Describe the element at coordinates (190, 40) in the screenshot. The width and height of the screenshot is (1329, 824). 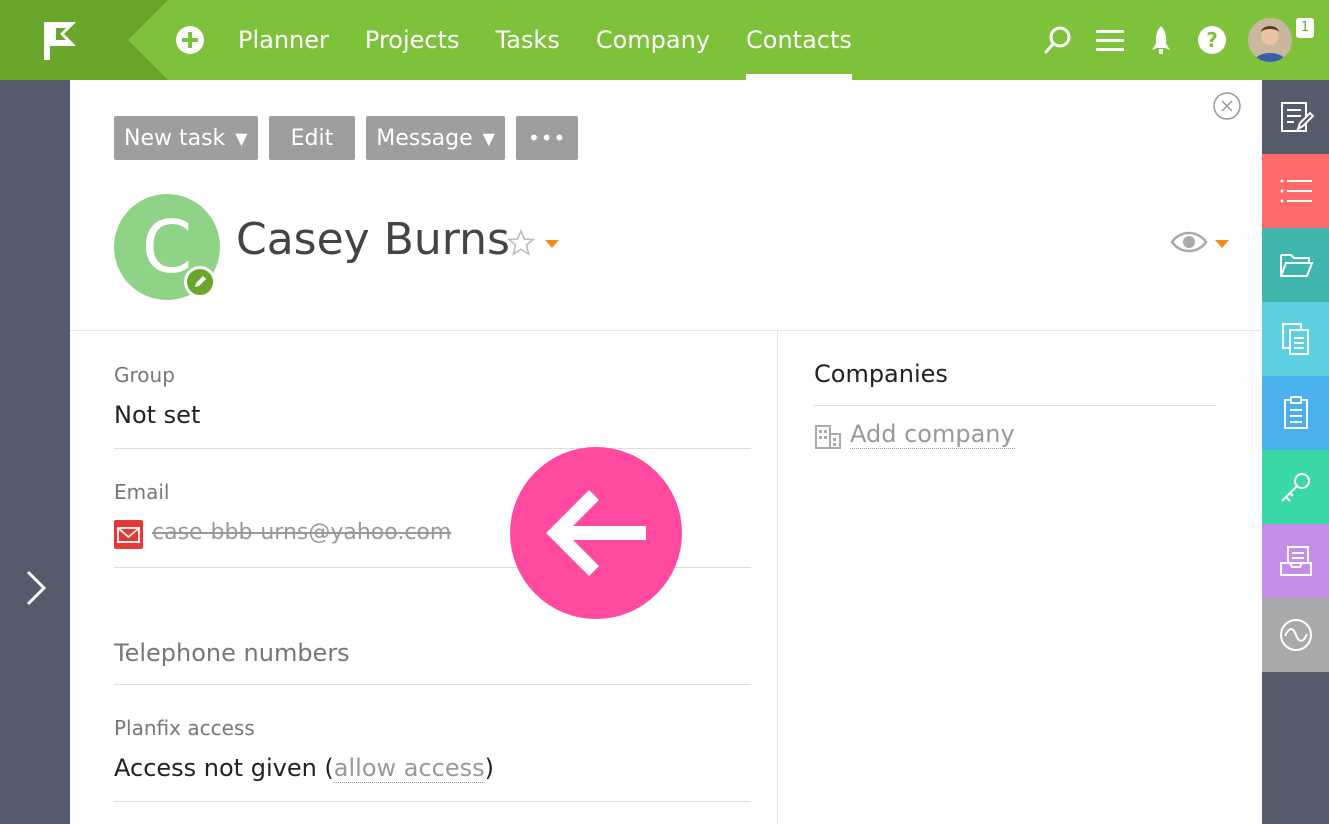
I see `add-plus-icon` at that location.